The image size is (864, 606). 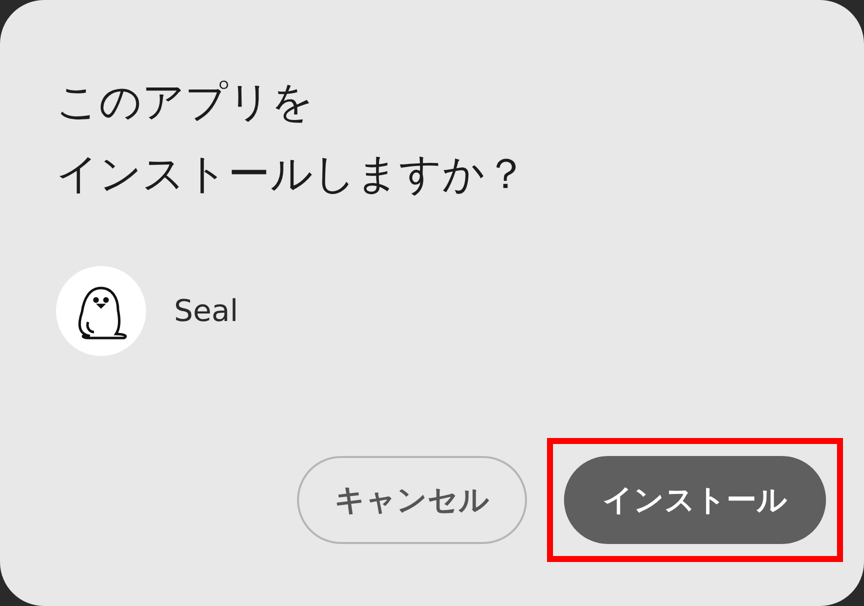 I want to click on dialog-title: インストールしますか？, so click(x=292, y=174).